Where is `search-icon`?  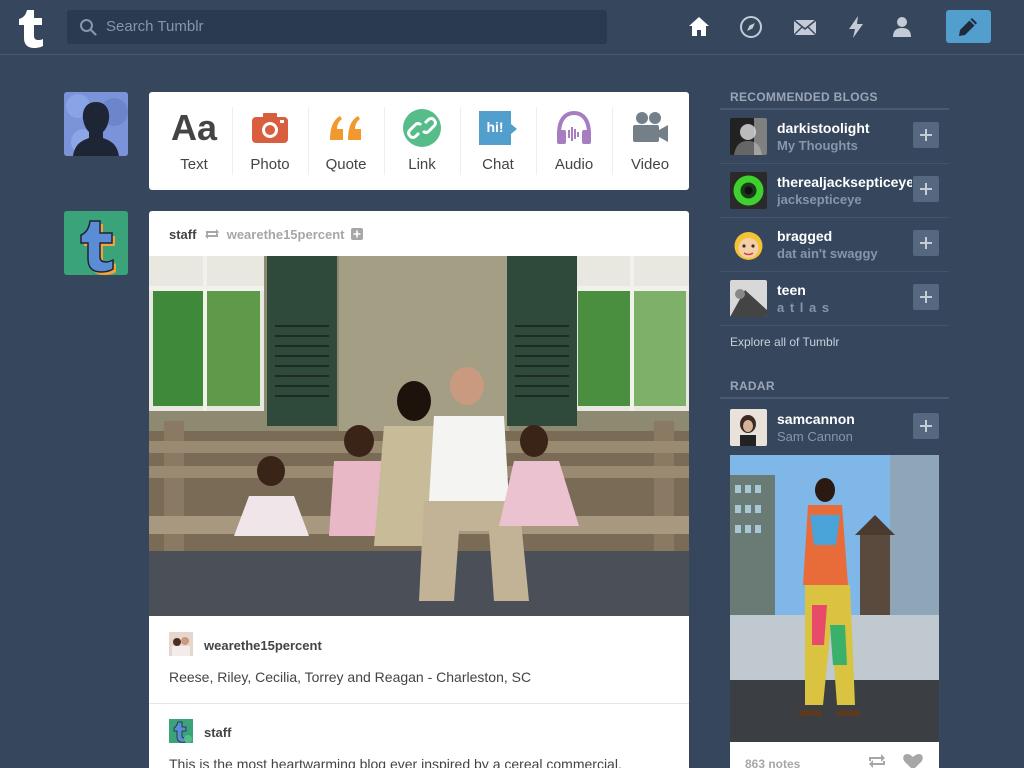 search-icon is located at coordinates (88, 27).